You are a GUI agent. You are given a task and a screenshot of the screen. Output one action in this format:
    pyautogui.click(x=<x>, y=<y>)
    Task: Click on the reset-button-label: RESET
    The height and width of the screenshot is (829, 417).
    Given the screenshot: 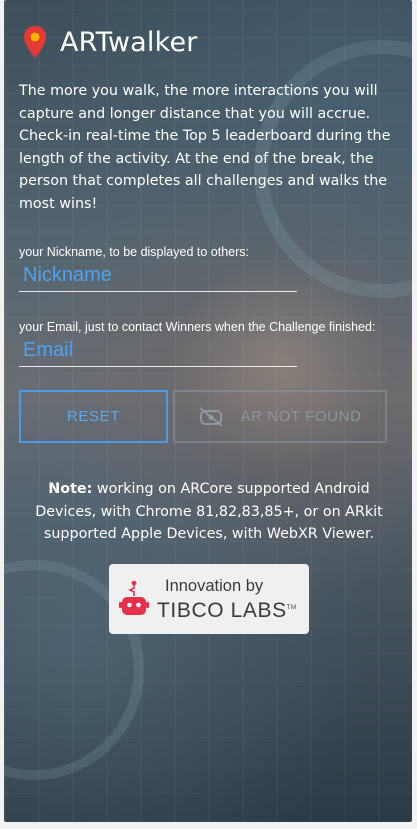 What is the action you would take?
    pyautogui.click(x=93, y=416)
    